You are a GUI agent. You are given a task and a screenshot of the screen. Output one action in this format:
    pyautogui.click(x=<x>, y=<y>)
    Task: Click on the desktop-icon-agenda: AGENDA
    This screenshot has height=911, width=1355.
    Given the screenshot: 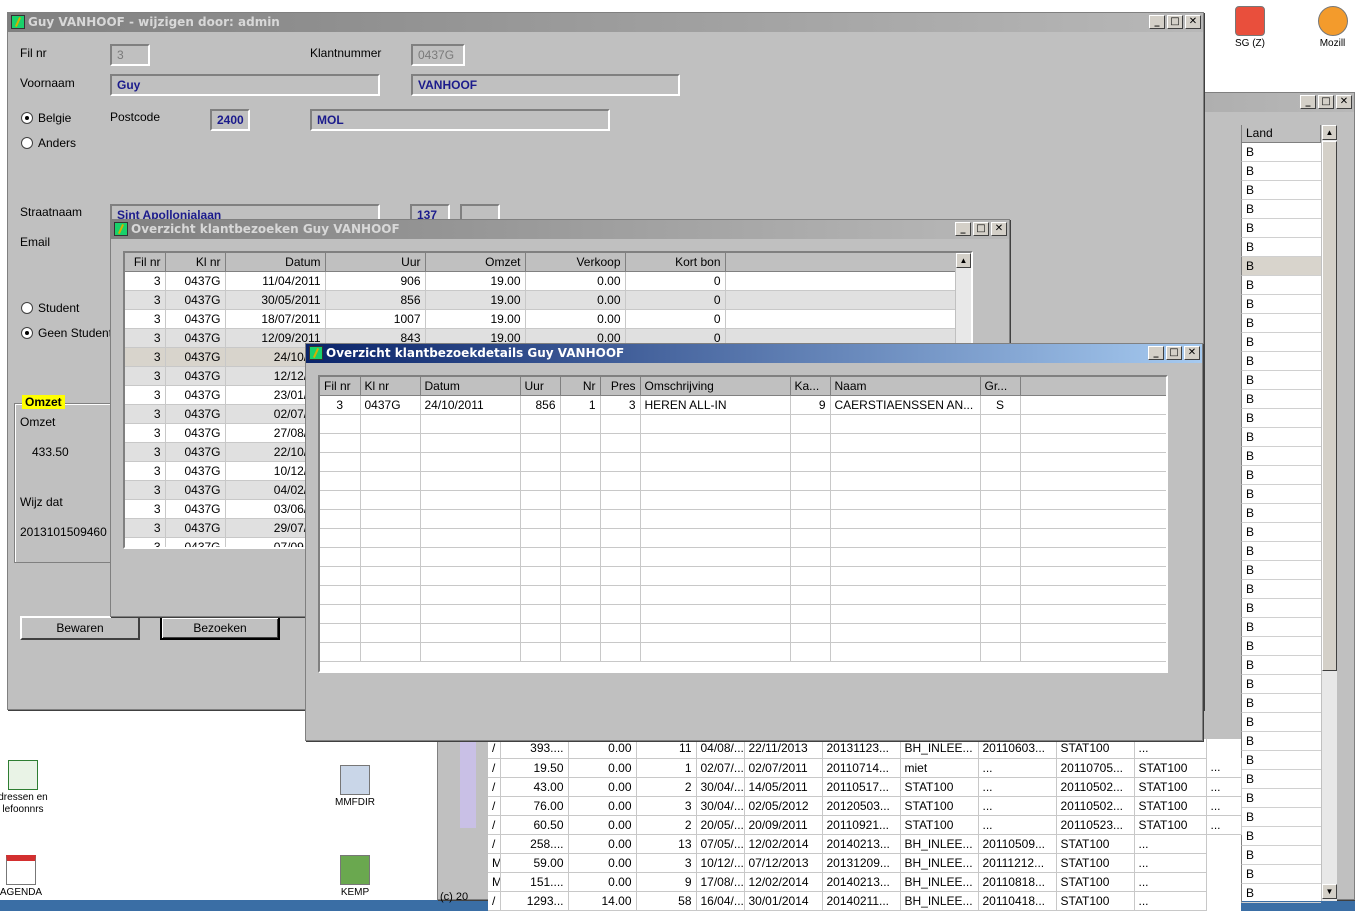 What is the action you would take?
    pyautogui.click(x=28, y=876)
    